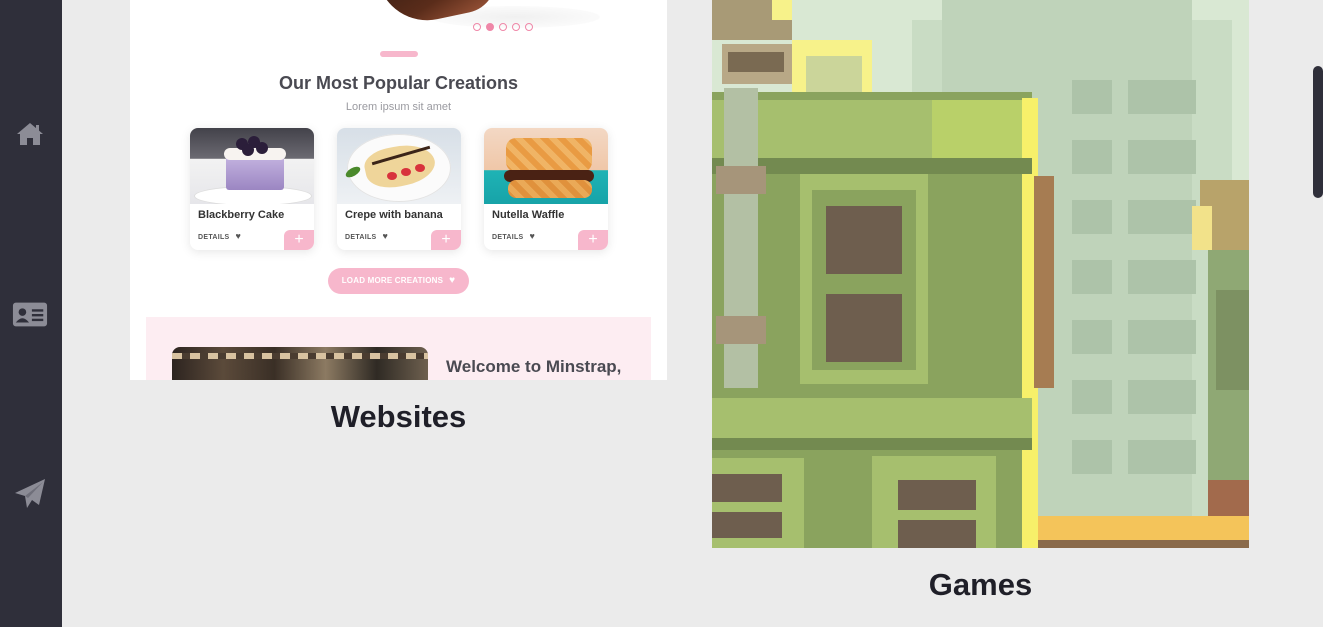 This screenshot has height=627, width=1323. Describe the element at coordinates (490, 27) in the screenshot. I see `carousel-dot-active` at that location.